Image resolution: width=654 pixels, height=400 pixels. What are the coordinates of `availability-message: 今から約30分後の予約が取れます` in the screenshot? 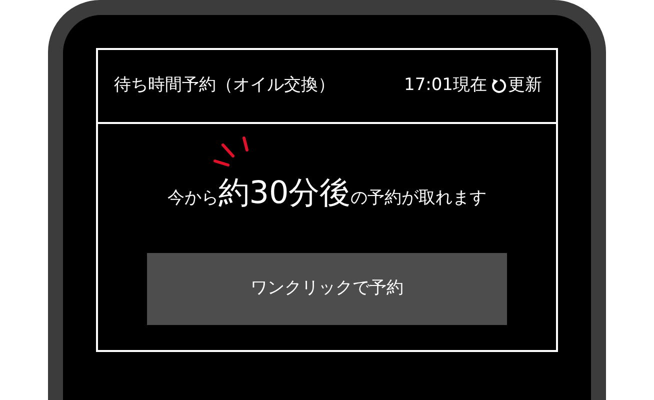 It's located at (327, 193).